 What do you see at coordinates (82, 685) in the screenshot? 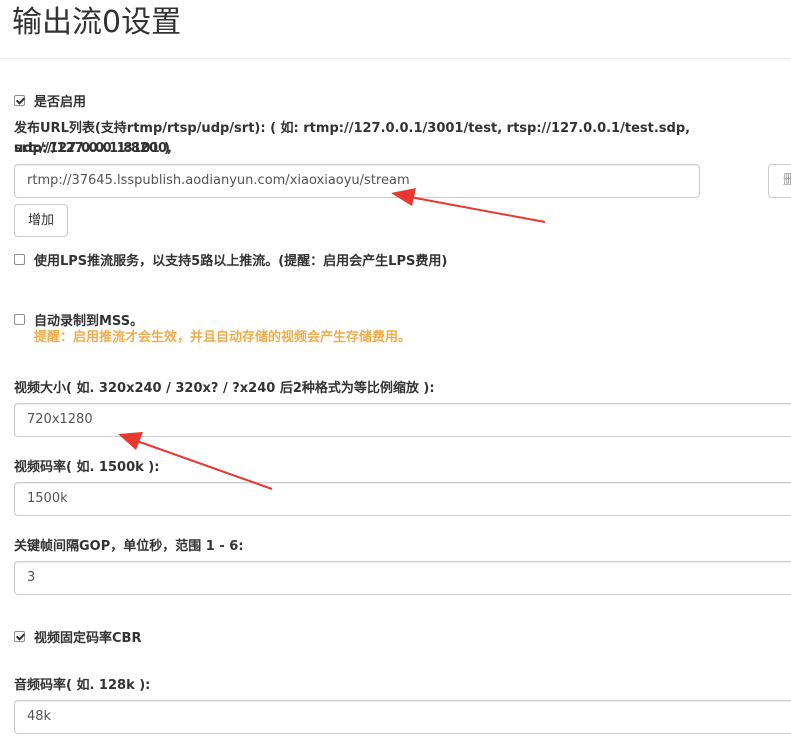
I see `audio-bitrate-label: 音频码率( 如. 128k ):` at bounding box center [82, 685].